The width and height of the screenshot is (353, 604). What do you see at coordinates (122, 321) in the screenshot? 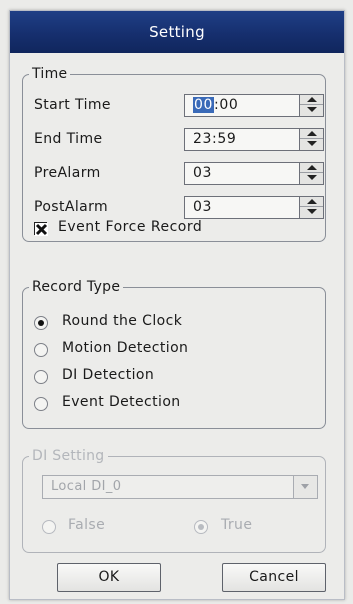
I see `radio-label-round-the-clock: Round the Clock` at bounding box center [122, 321].